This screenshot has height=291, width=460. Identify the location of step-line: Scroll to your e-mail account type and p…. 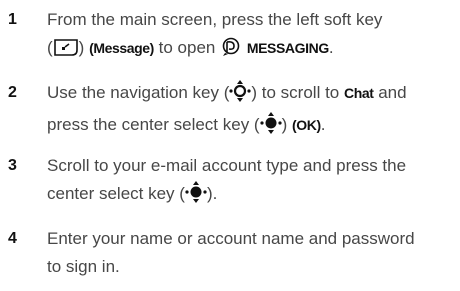
(252, 166).